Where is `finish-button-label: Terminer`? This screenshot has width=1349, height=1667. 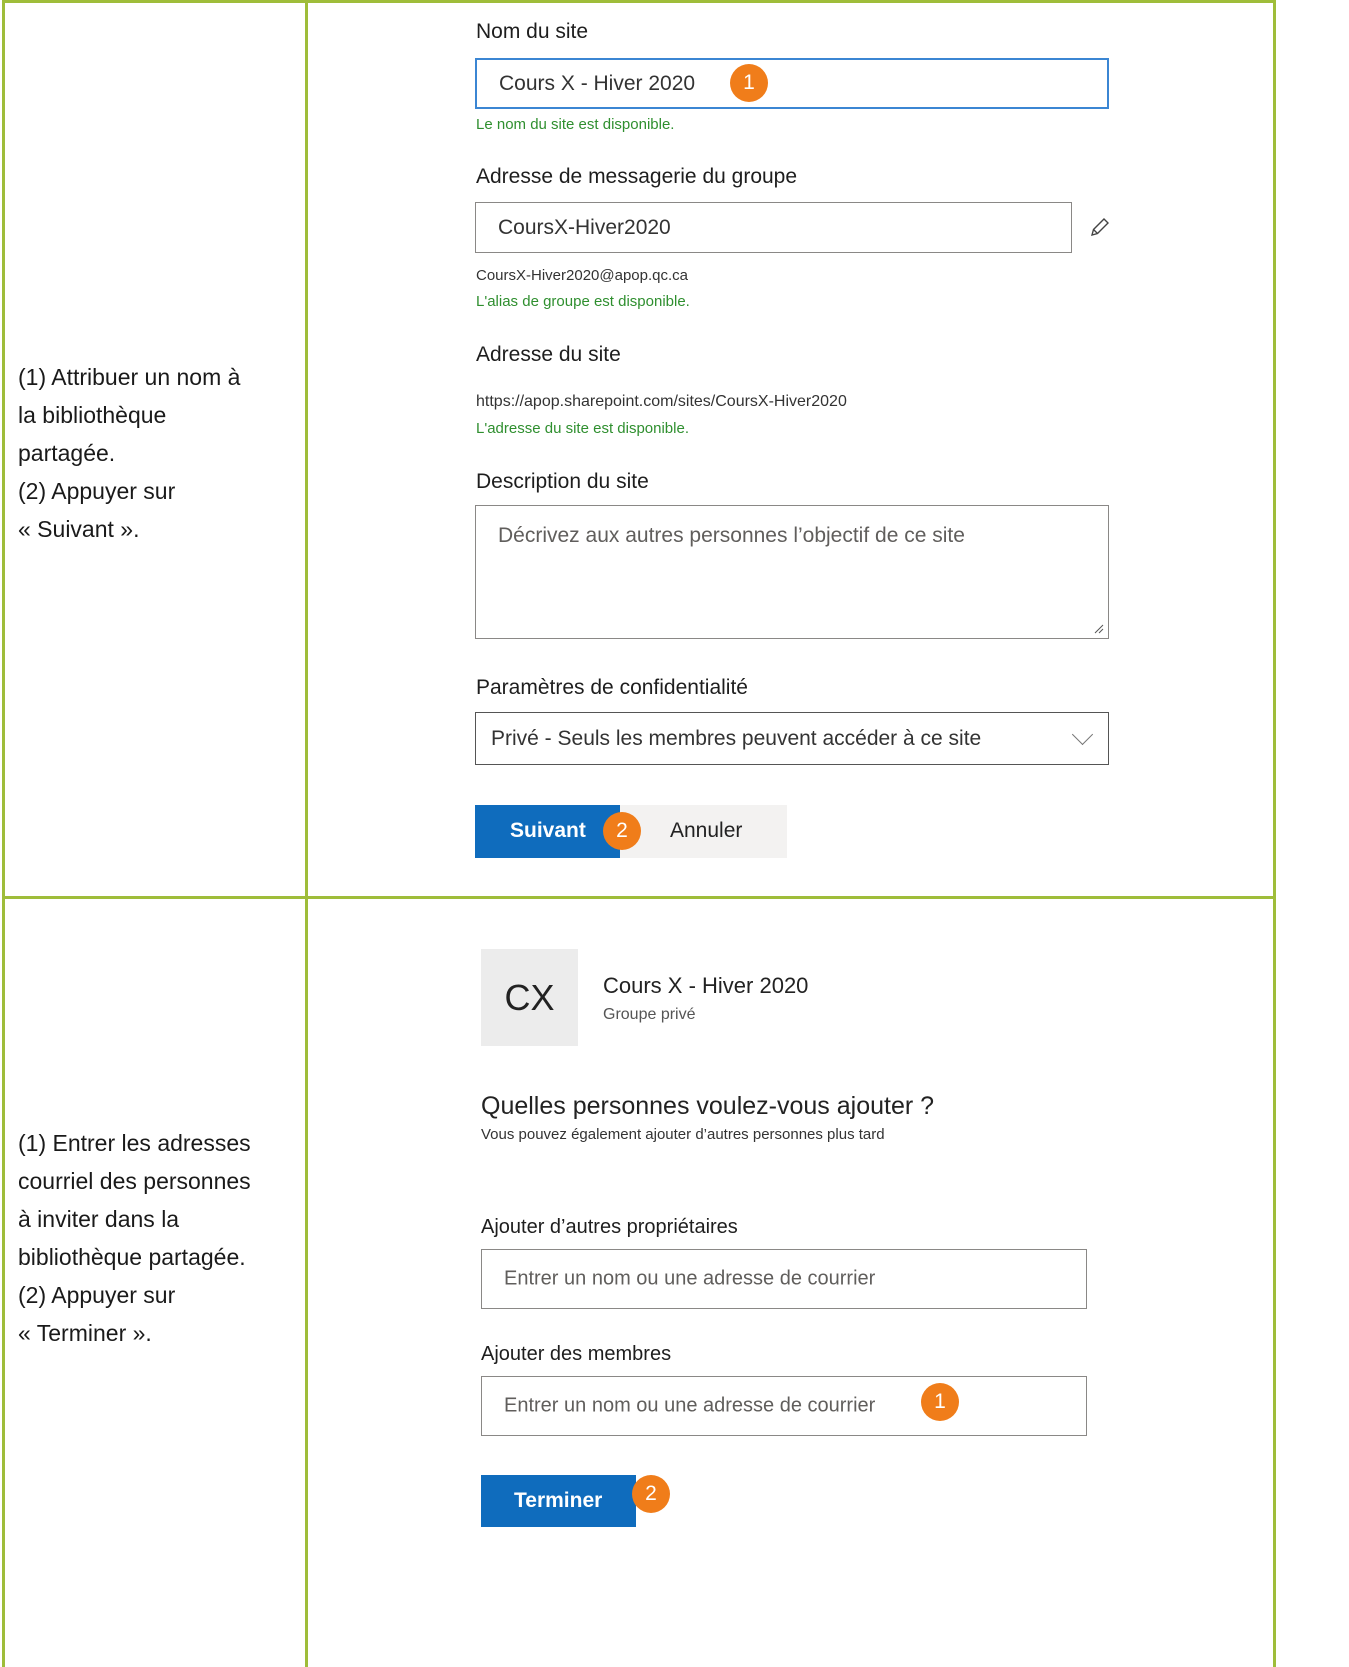 finish-button-label: Terminer is located at coordinates (558, 1500).